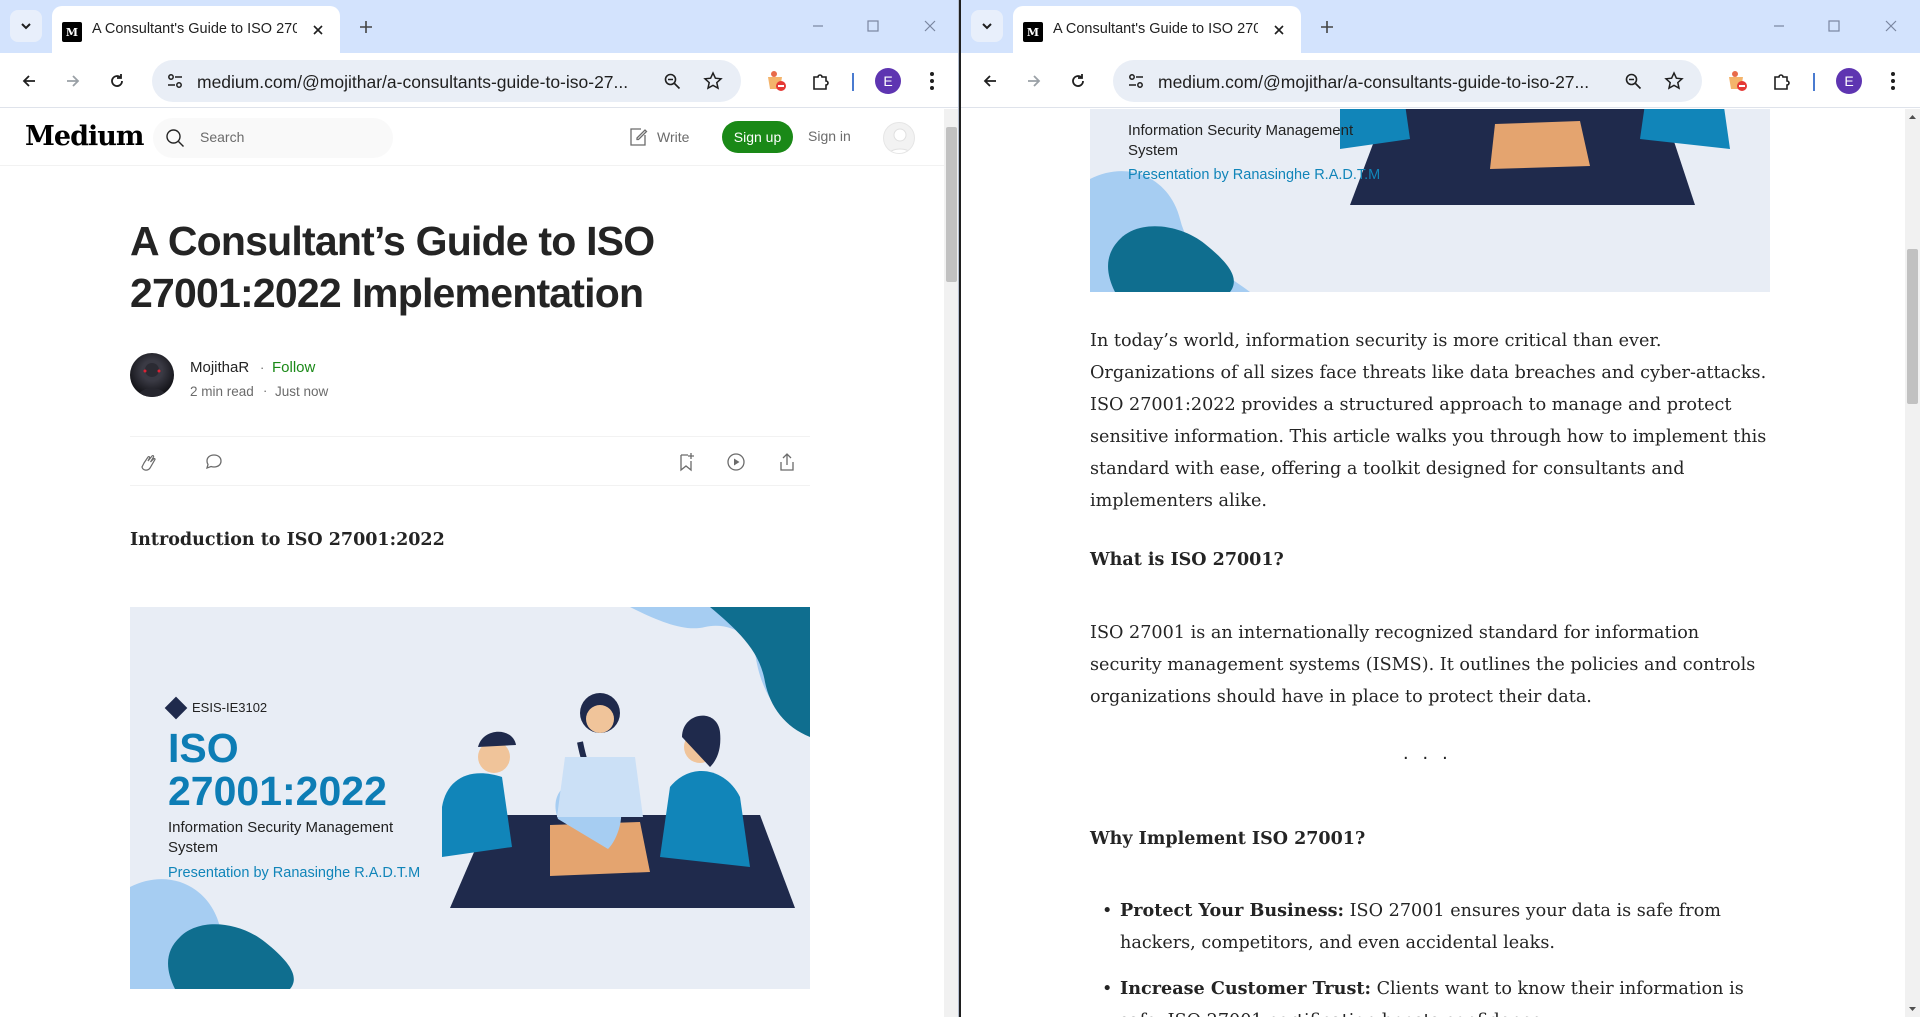 The image size is (1920, 1017). What do you see at coordinates (222, 391) in the screenshot?
I see `read-time: 2 min read` at bounding box center [222, 391].